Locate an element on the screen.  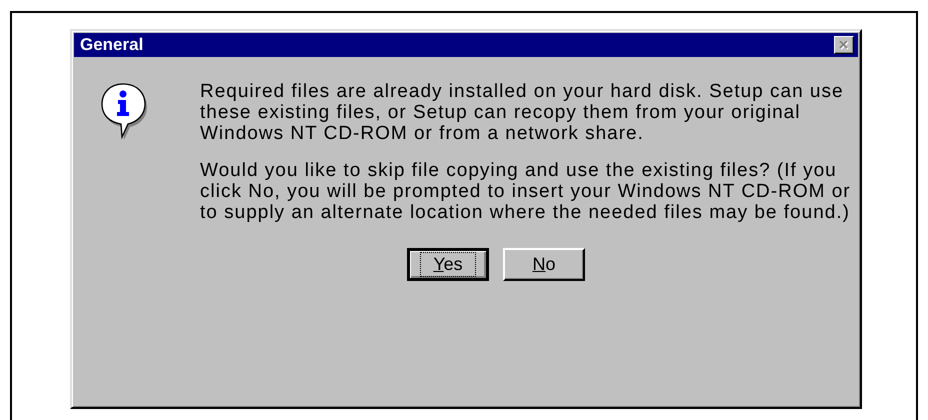
close-icon is located at coordinates (844, 45).